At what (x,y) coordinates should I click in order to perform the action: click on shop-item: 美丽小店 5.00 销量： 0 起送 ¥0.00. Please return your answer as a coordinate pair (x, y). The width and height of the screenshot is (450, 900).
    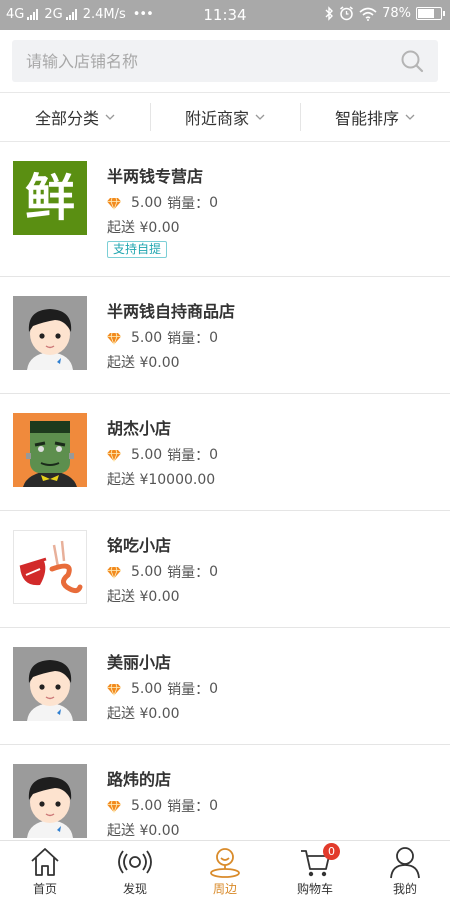
    Looking at the image, I should click on (225, 686).